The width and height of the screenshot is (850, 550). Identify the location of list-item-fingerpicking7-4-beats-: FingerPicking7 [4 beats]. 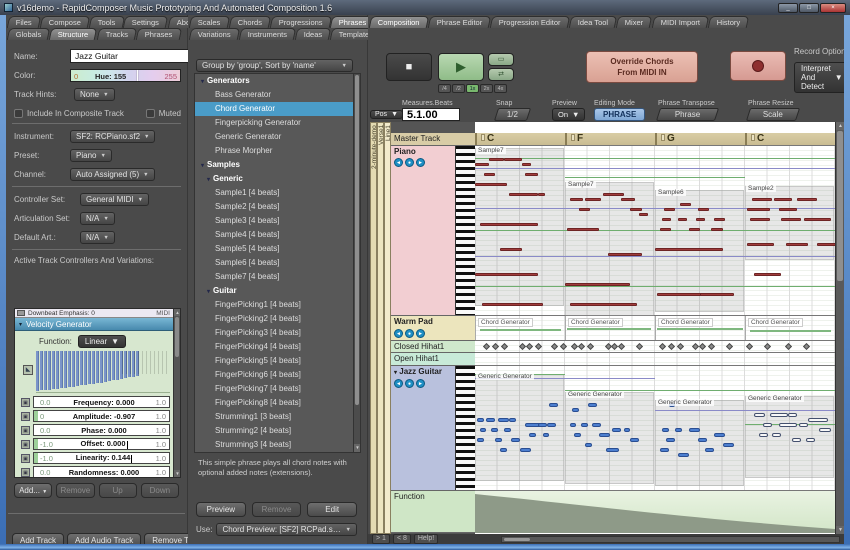
(277, 389).